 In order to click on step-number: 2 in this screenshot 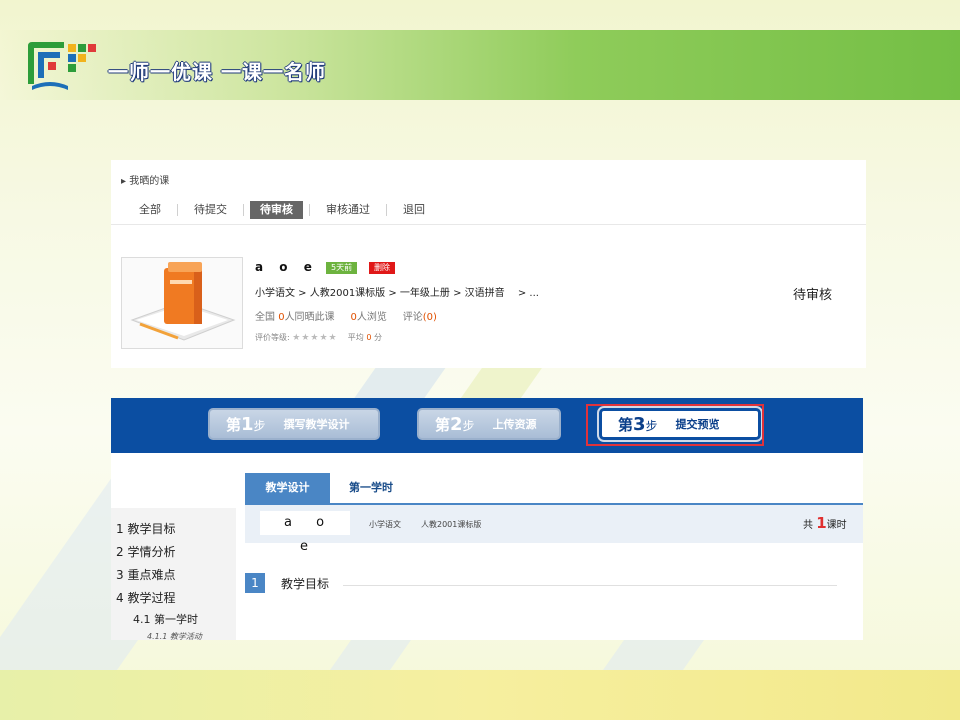, I will do `click(456, 424)`.